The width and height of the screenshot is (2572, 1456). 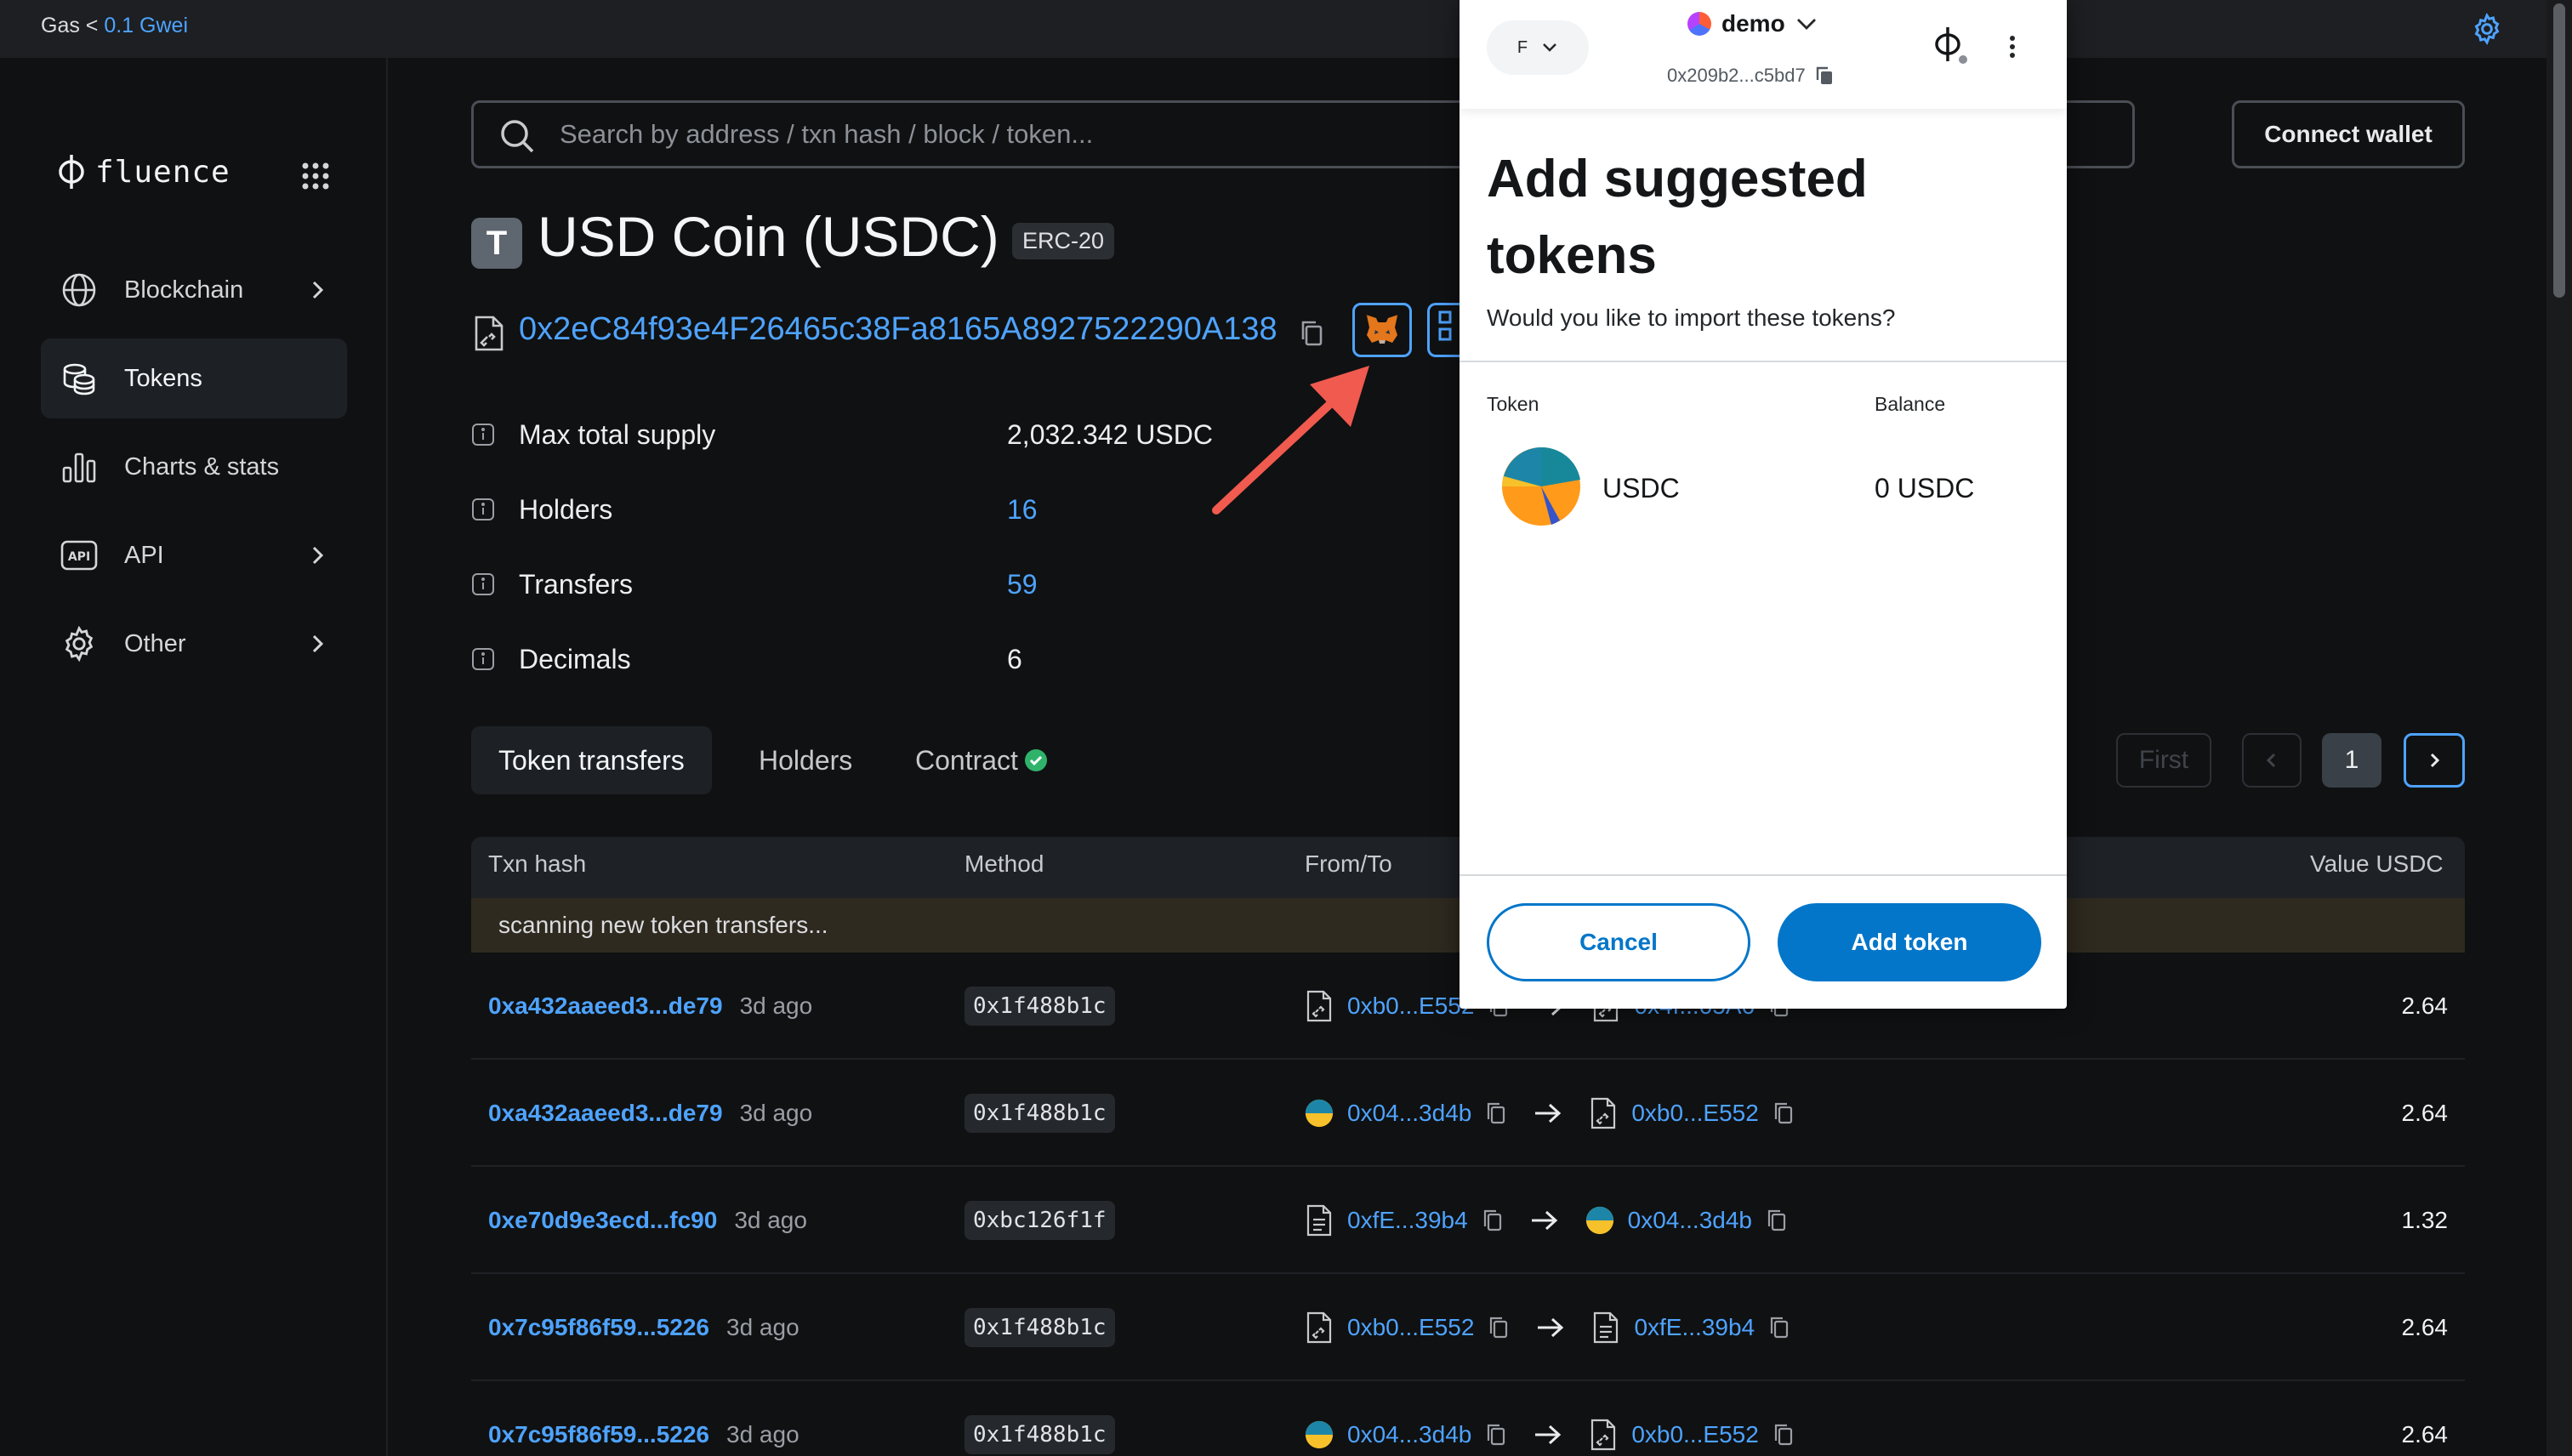 I want to click on gas-value: 0.1 Gwei, so click(x=146, y=25).